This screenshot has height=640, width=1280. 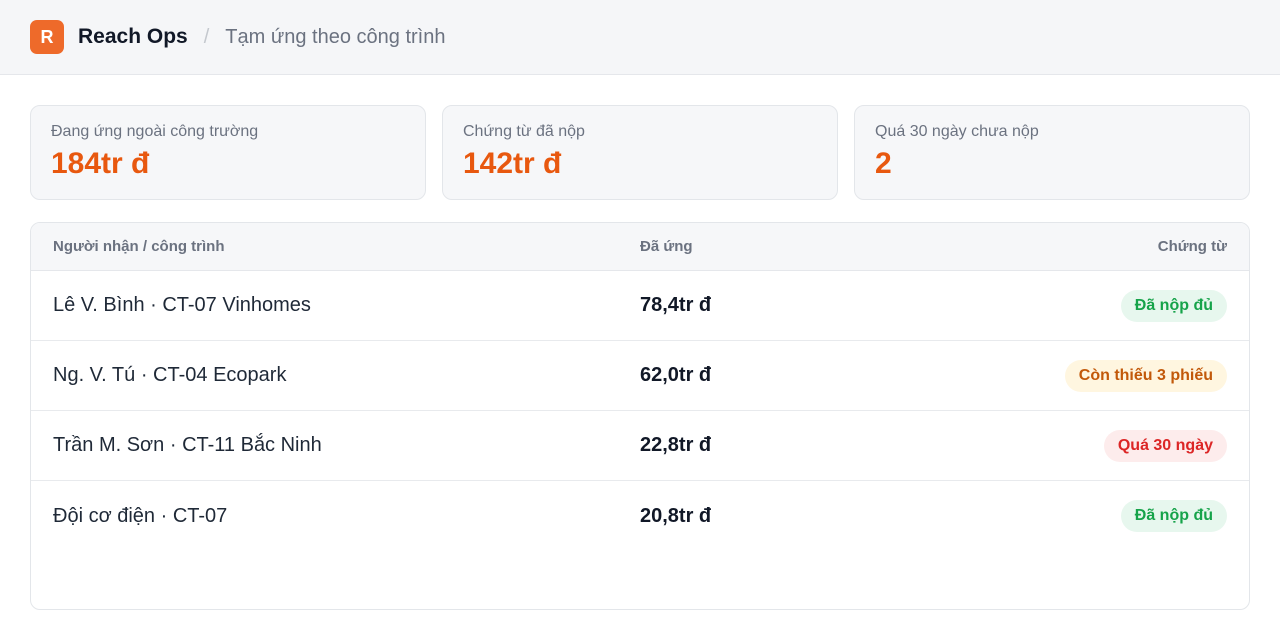 What do you see at coordinates (155, 131) in the screenshot?
I see `stat-label: Đang ứng ngoài công trường` at bounding box center [155, 131].